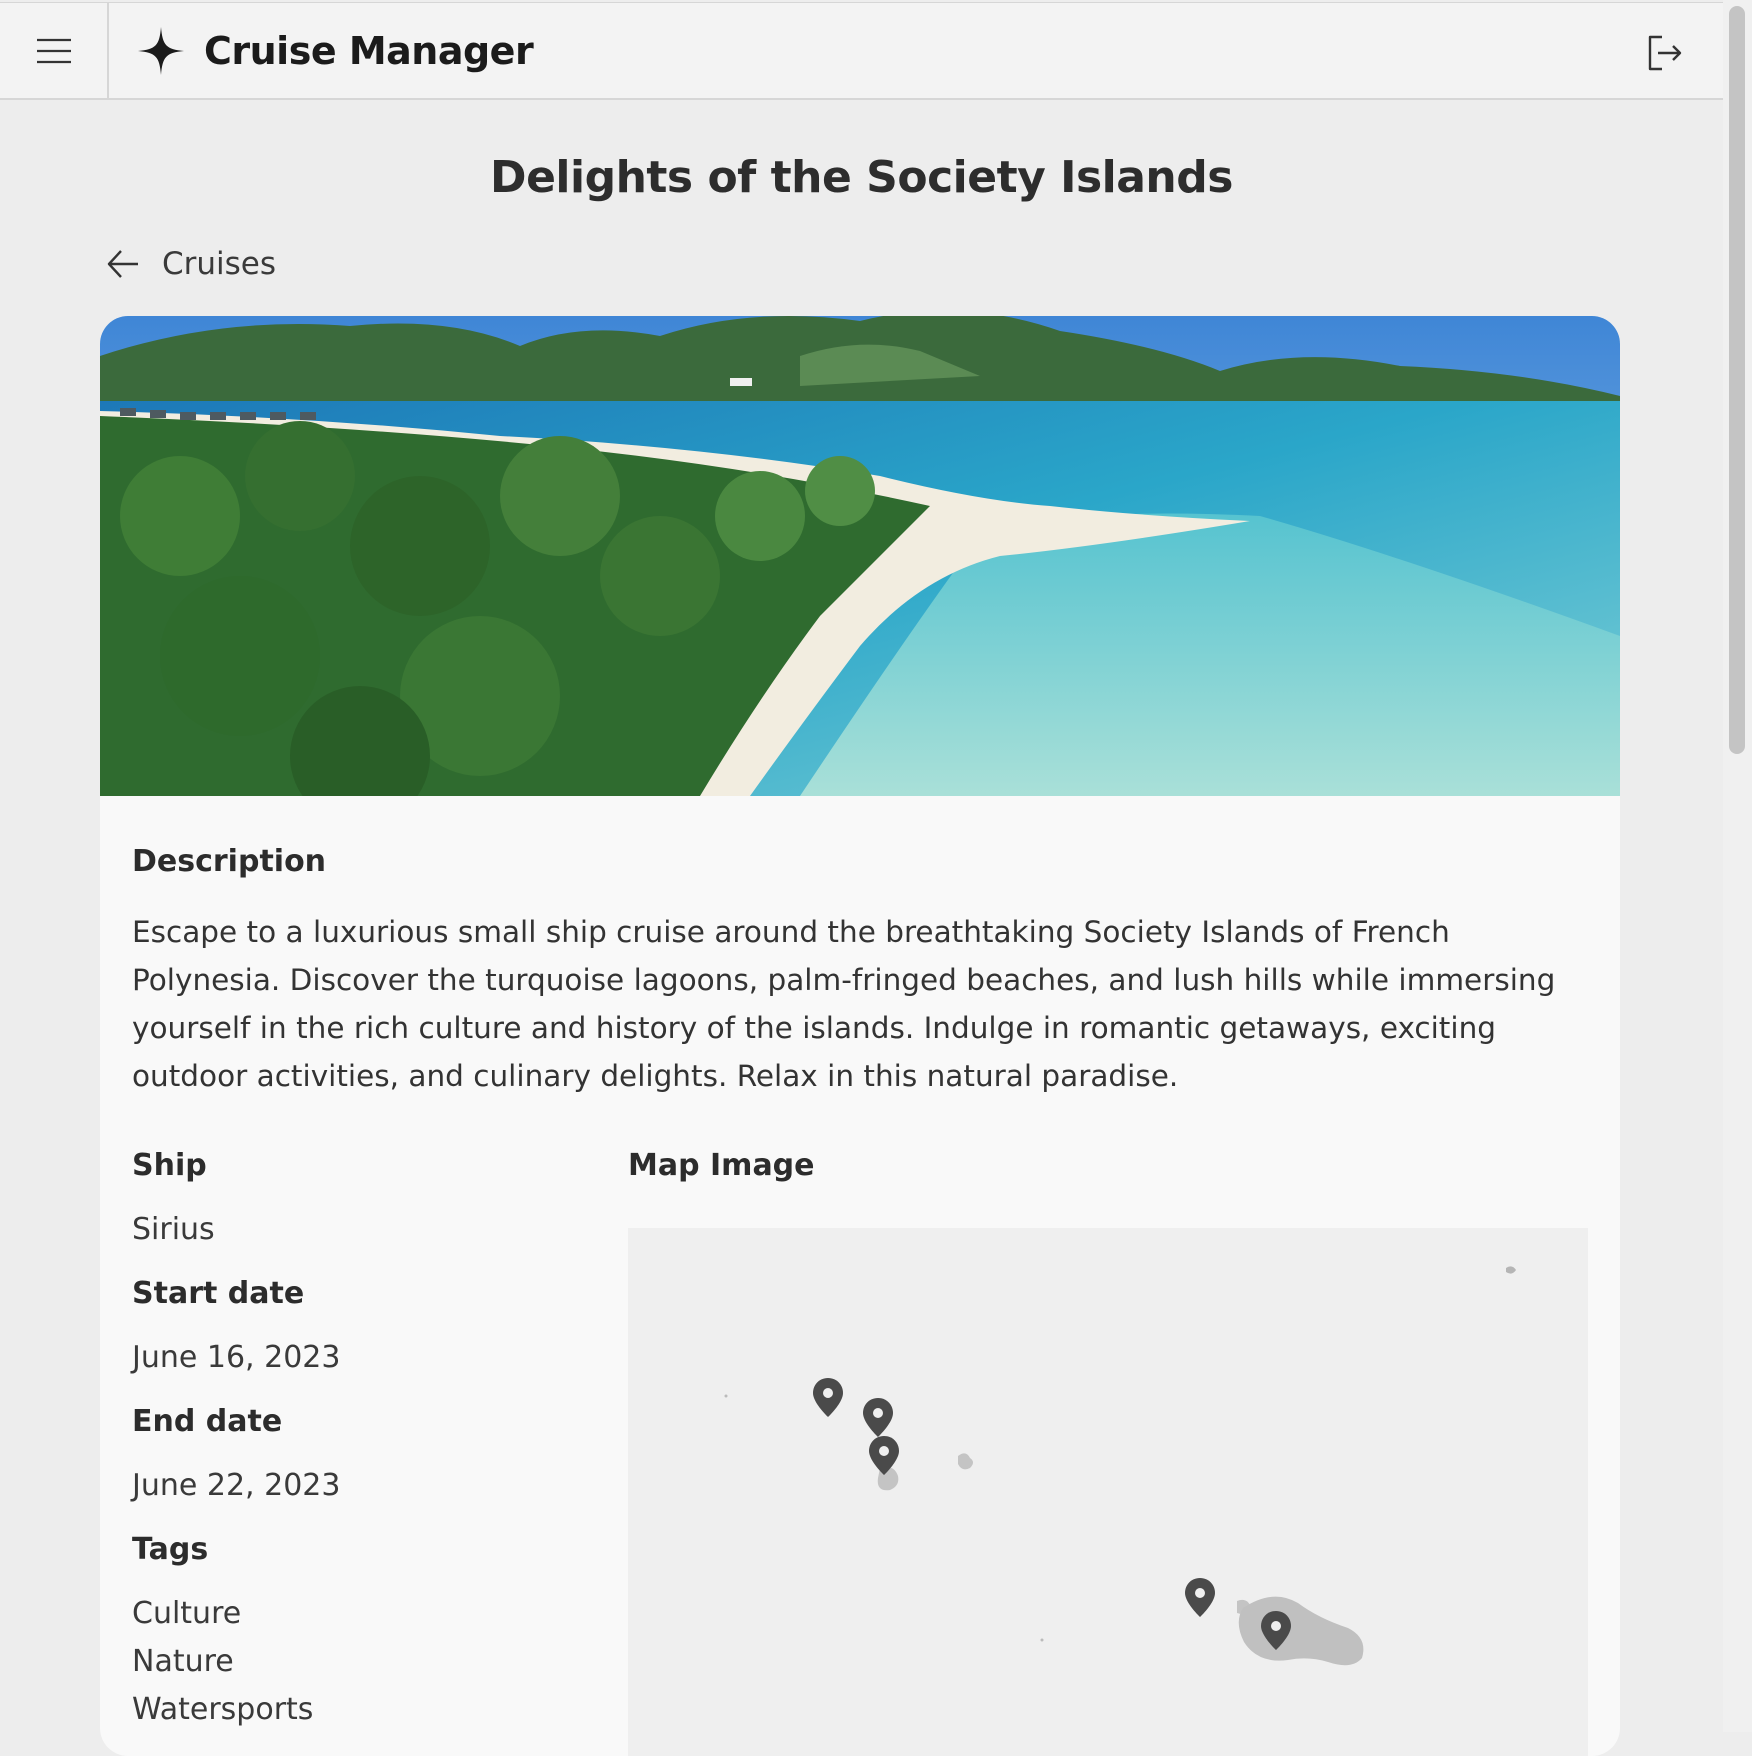  What do you see at coordinates (173, 1229) in the screenshot?
I see `ship-value: Sirius` at bounding box center [173, 1229].